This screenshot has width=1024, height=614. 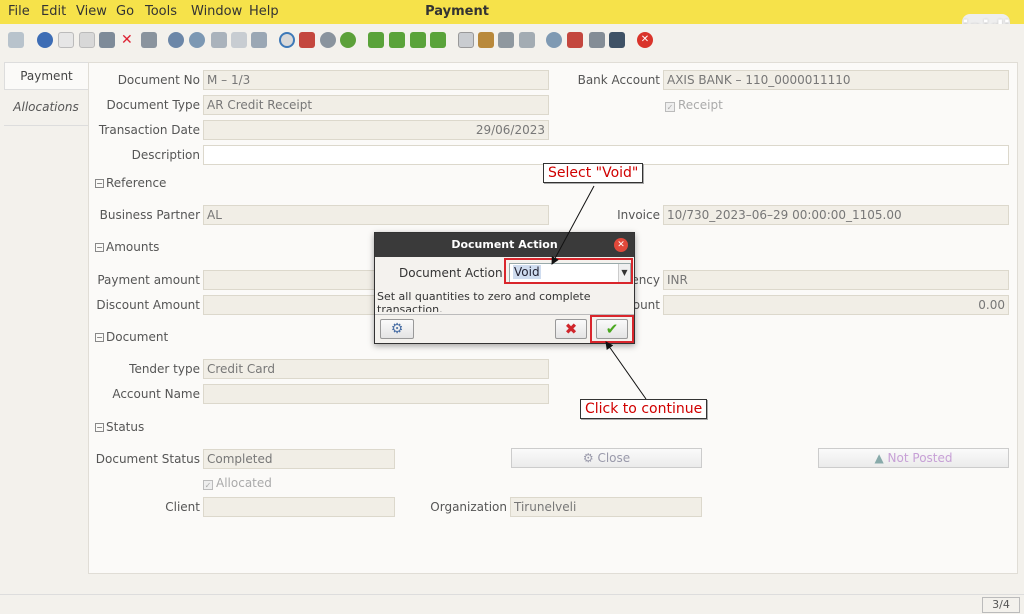 I want to click on click-continue-callout: Click to continue, so click(x=644, y=409).